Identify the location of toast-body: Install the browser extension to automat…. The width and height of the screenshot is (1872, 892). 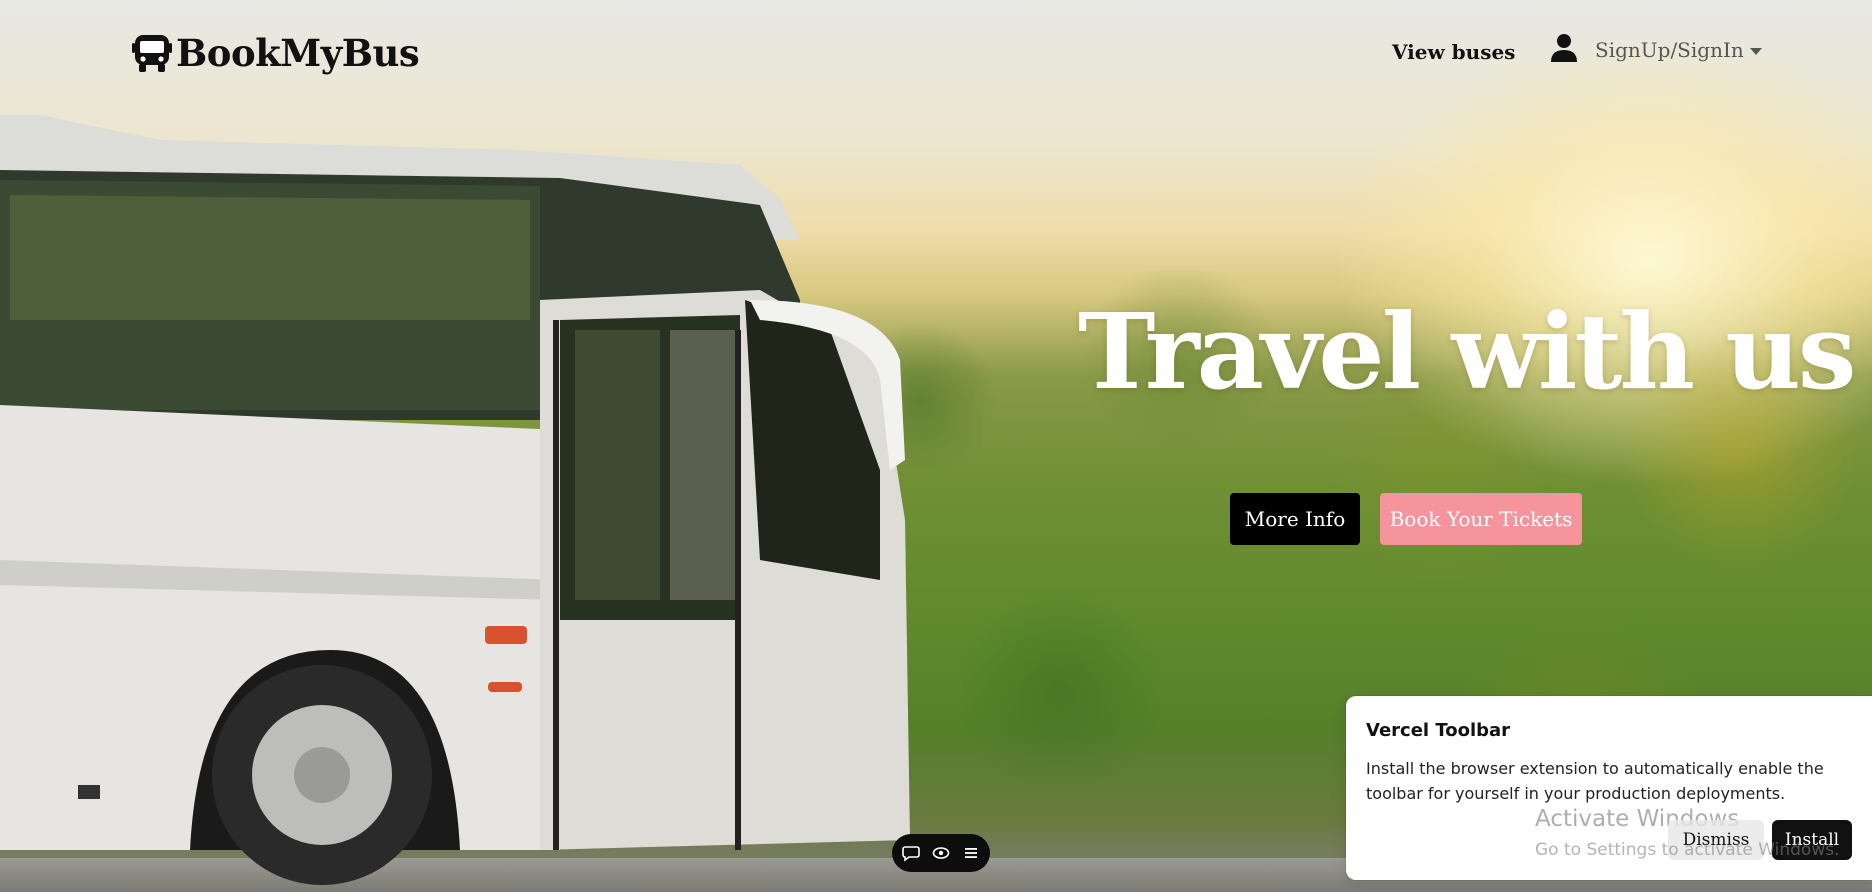
(1595, 781).